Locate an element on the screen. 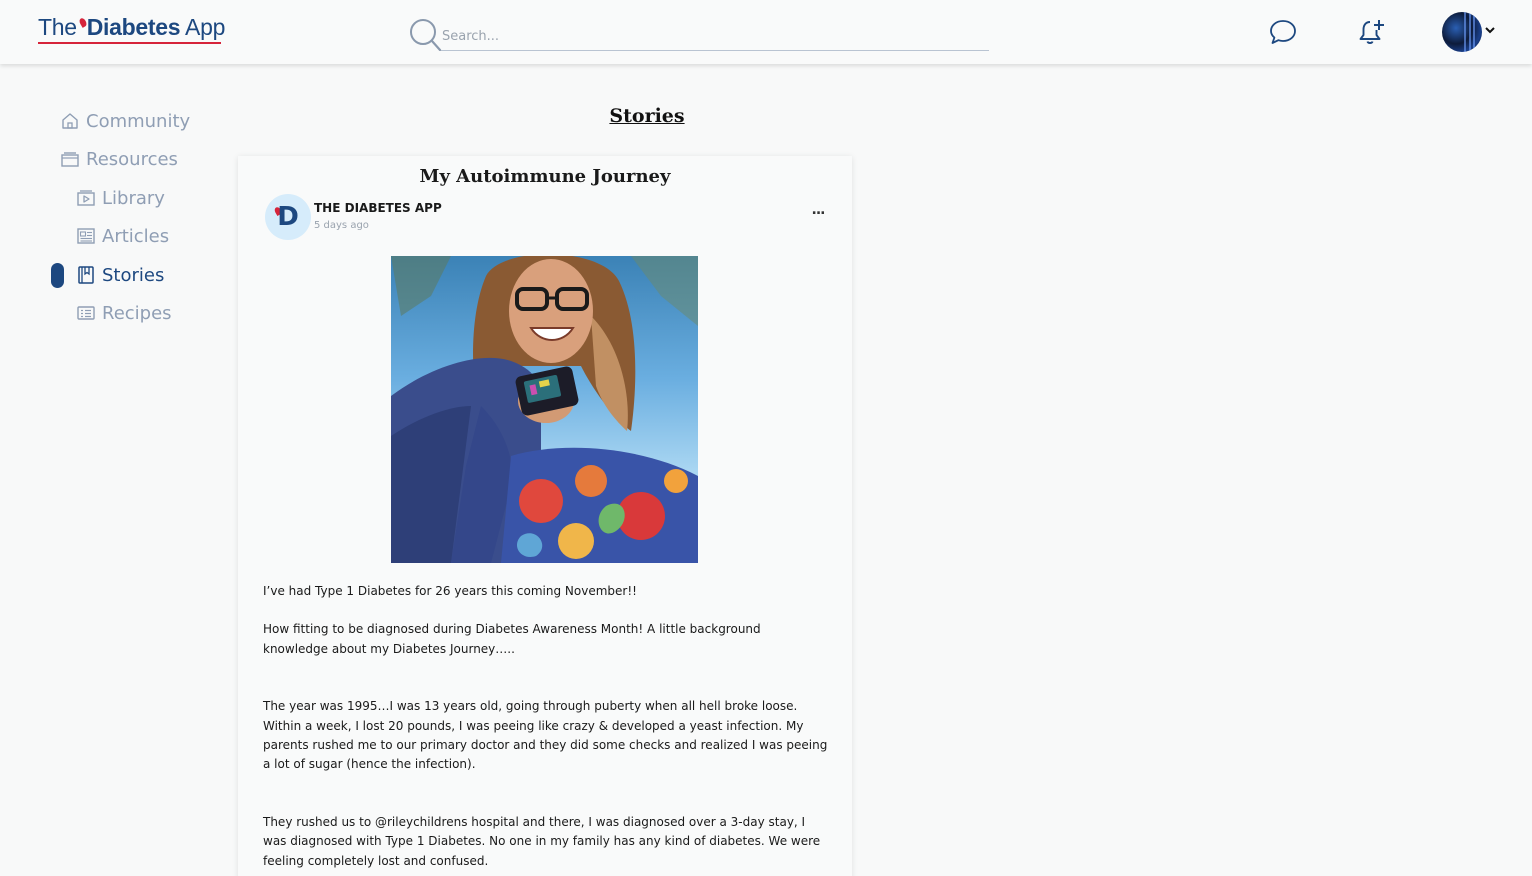  sidebar-item-label: Library is located at coordinates (133, 198).